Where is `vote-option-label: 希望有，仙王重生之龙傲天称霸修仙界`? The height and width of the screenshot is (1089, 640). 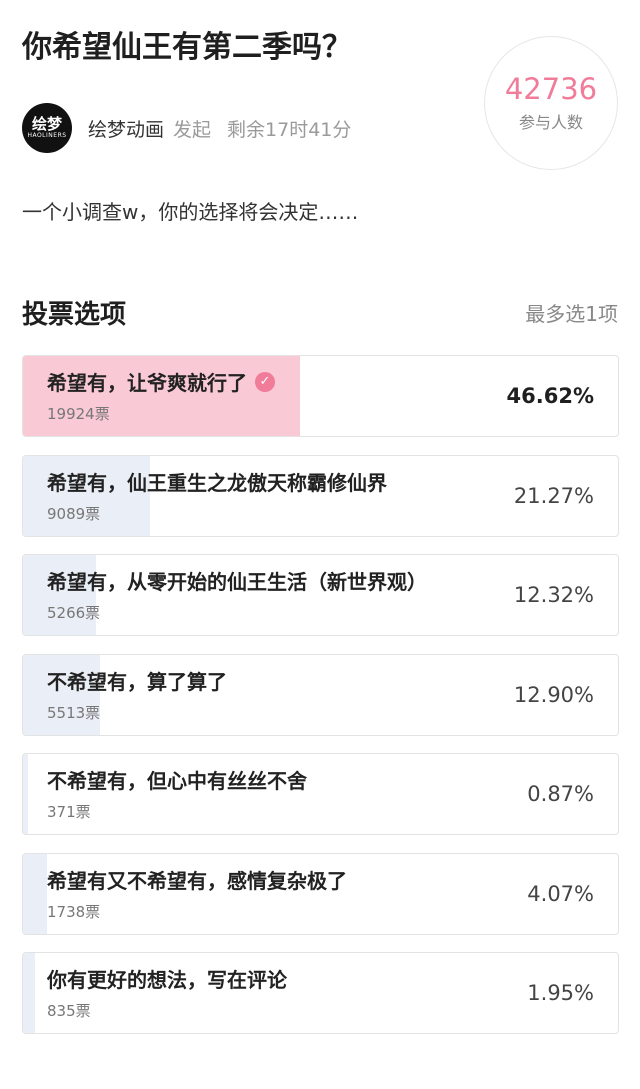
vote-option-label: 希望有，仙王重生之龙傲天称霸修仙界 is located at coordinates (217, 482).